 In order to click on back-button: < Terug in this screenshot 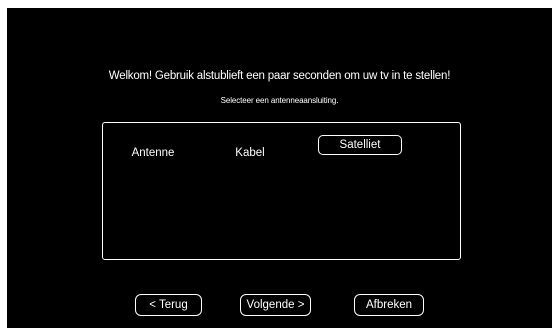, I will do `click(168, 305)`.